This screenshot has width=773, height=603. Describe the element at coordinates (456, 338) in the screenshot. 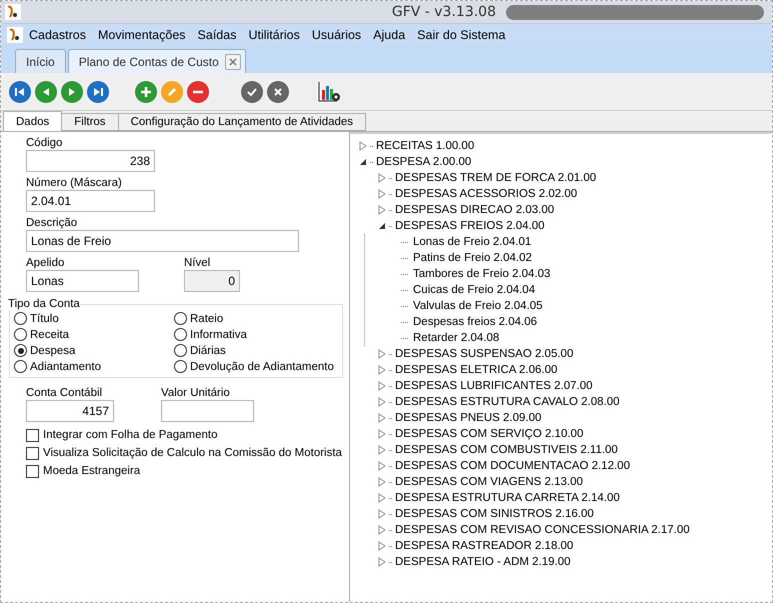

I see `tree-item: Retarder 2.04.08` at that location.